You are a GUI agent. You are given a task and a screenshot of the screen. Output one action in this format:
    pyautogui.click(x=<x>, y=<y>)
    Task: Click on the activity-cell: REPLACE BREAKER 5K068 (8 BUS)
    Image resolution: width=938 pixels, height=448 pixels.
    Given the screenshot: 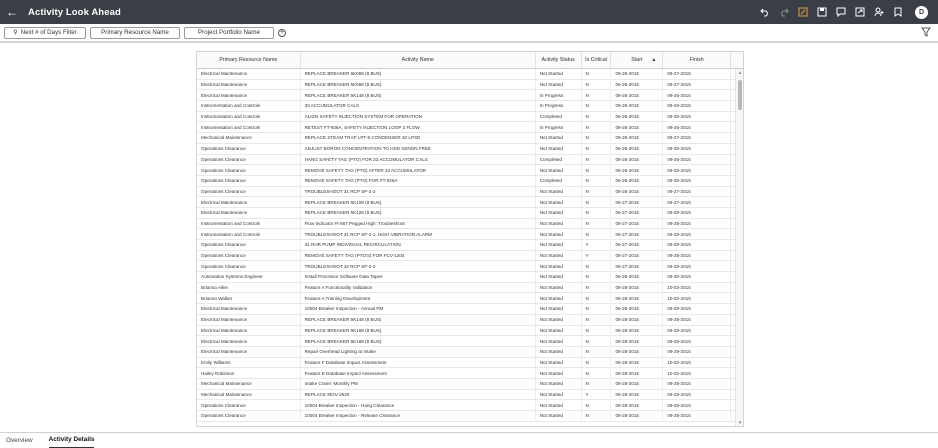 What is the action you would take?
    pyautogui.click(x=418, y=84)
    